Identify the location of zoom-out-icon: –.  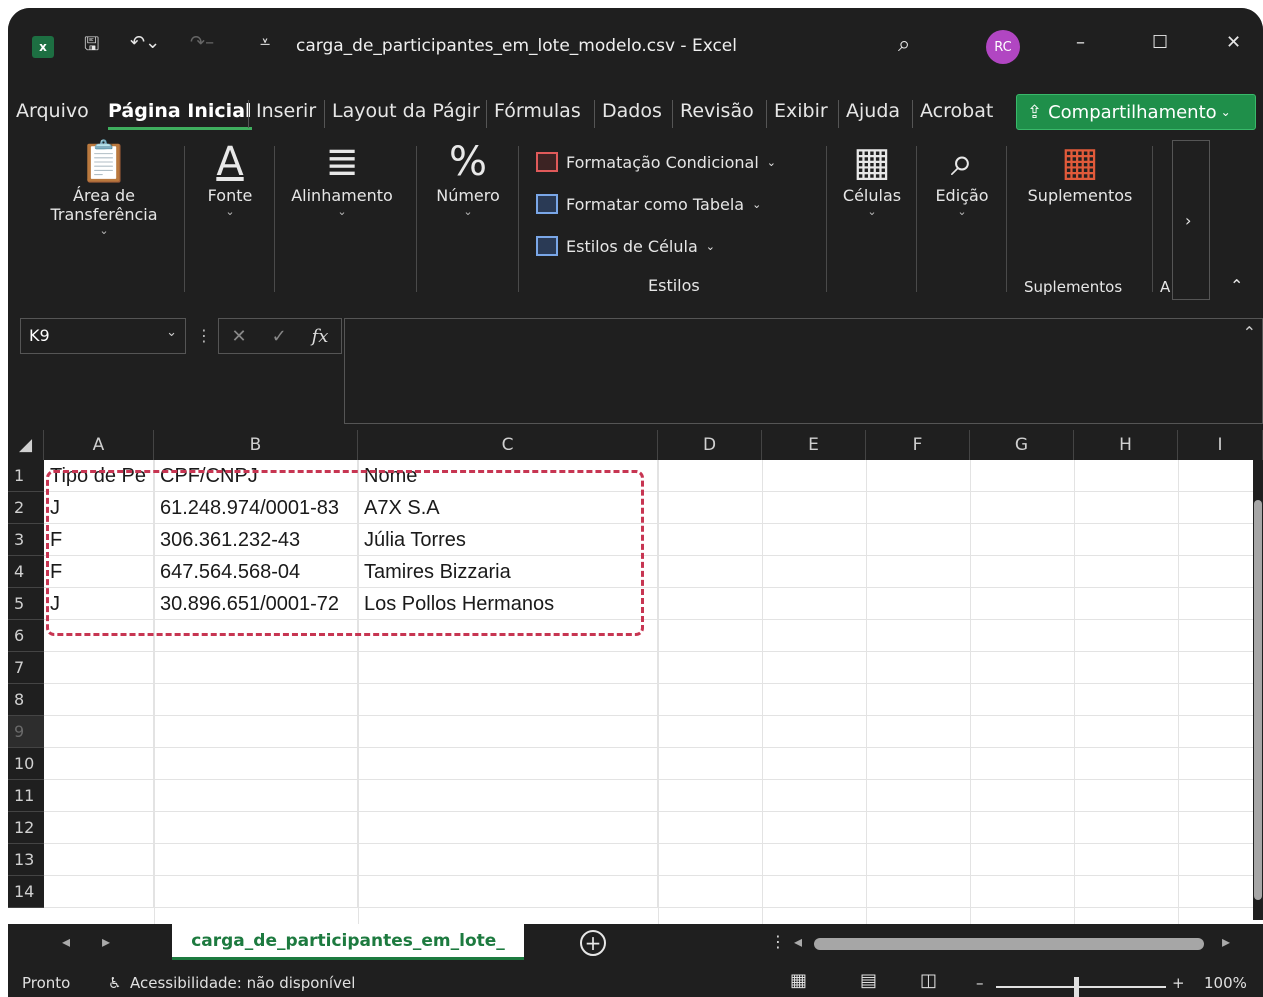
(980, 983).